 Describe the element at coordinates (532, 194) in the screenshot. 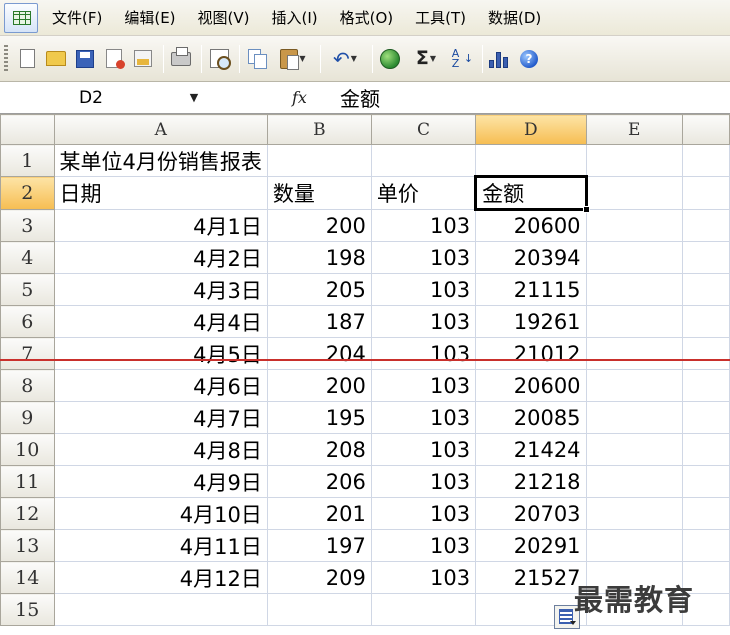

I see `active-cell-d2: 金额` at that location.